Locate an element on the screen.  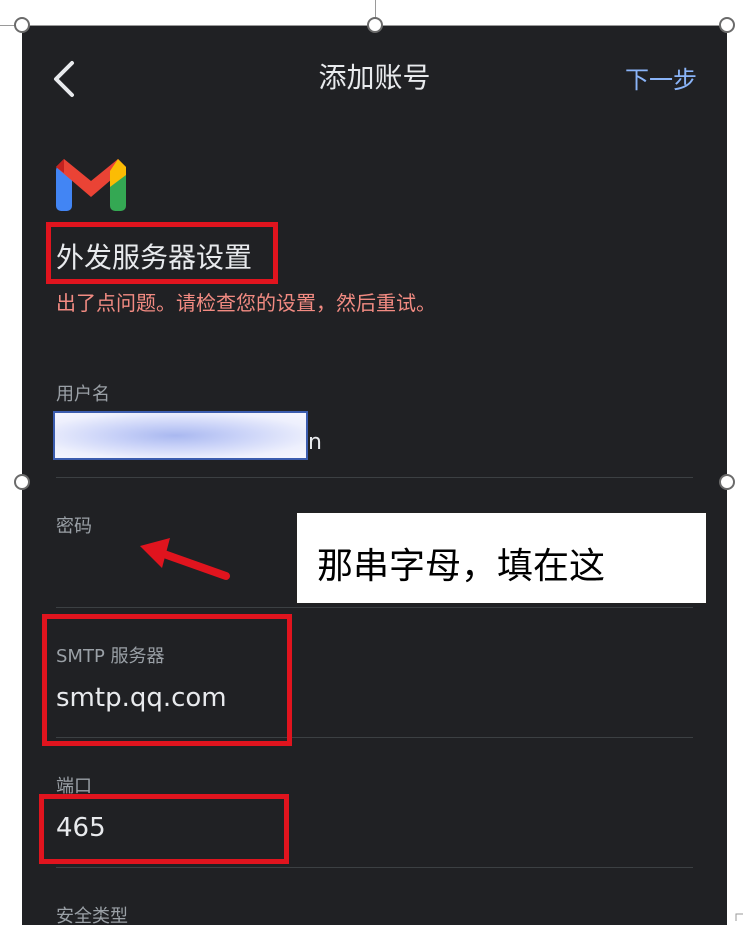
username-label: 用户名 is located at coordinates (83, 394).